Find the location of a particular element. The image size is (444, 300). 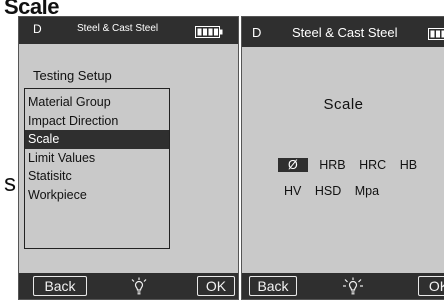

menu-item-limit-values: Limit Values is located at coordinates (97, 158).